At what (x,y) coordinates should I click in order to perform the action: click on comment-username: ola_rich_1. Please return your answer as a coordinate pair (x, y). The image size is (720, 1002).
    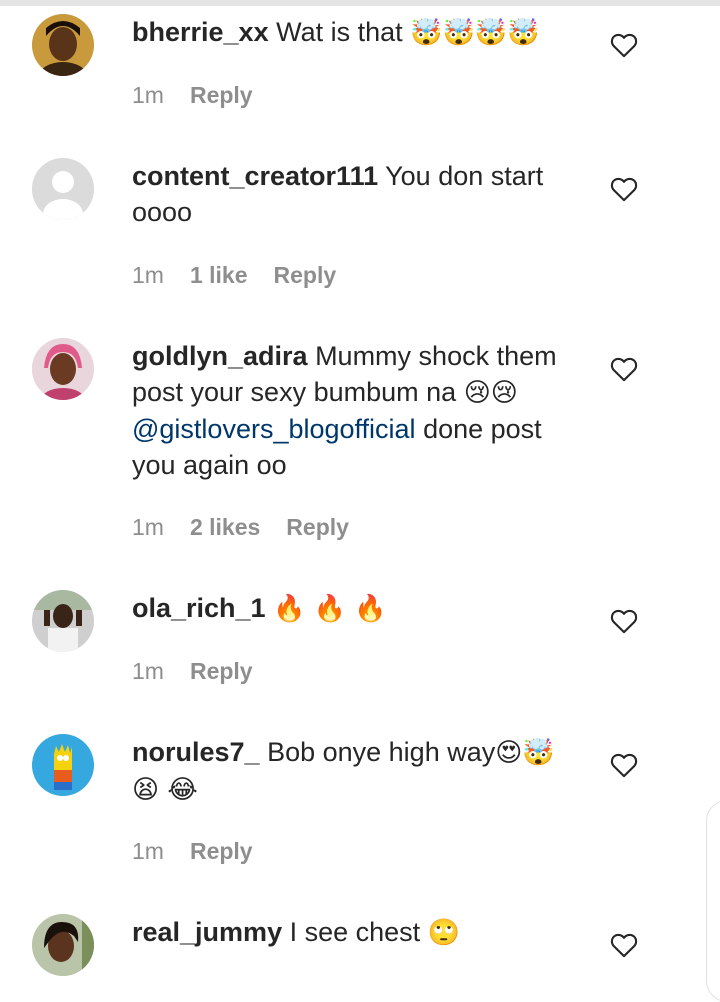
    Looking at the image, I should click on (199, 608).